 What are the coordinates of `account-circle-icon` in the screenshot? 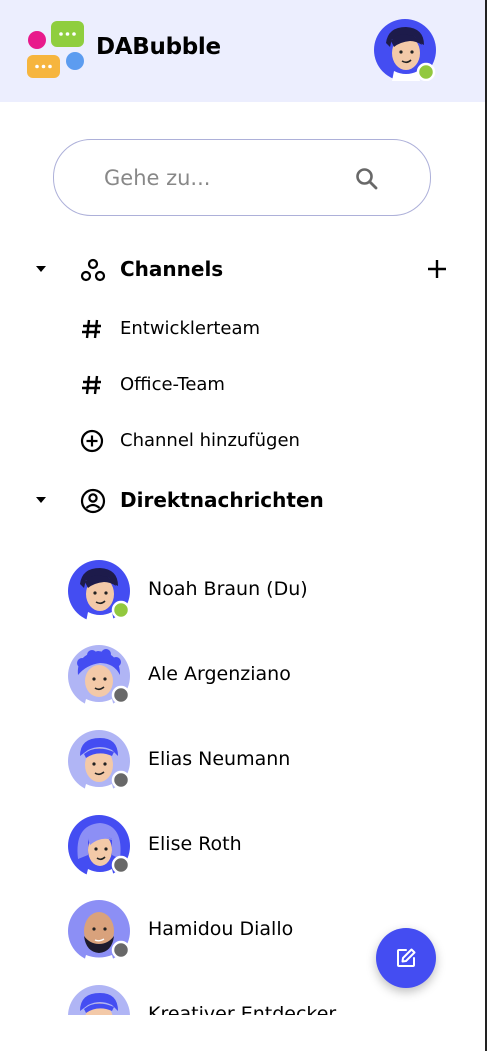 It's located at (93, 501).